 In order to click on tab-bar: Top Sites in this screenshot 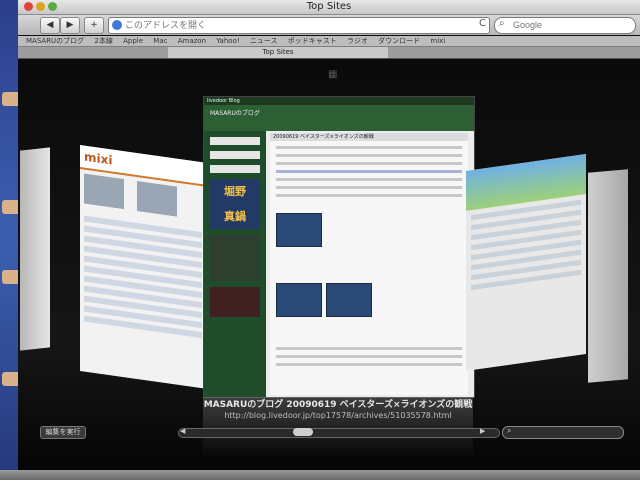, I will do `click(329, 53)`.